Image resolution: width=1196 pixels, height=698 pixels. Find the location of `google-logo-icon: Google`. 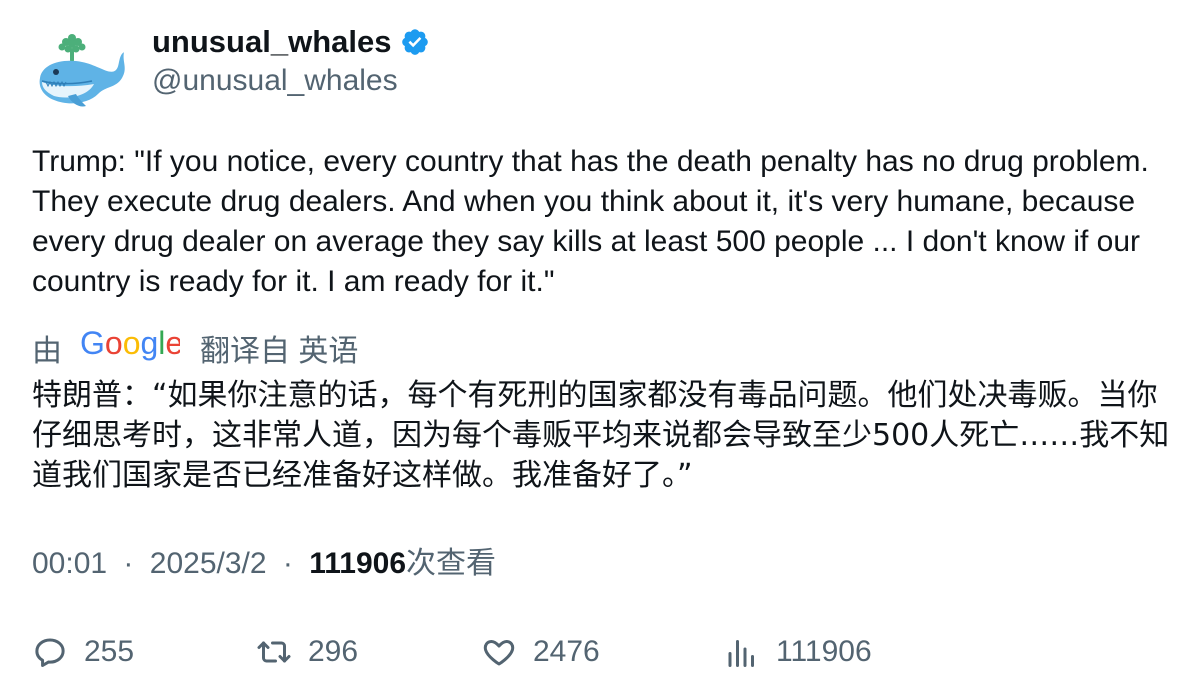

google-logo-icon: Google is located at coordinates (131, 347).